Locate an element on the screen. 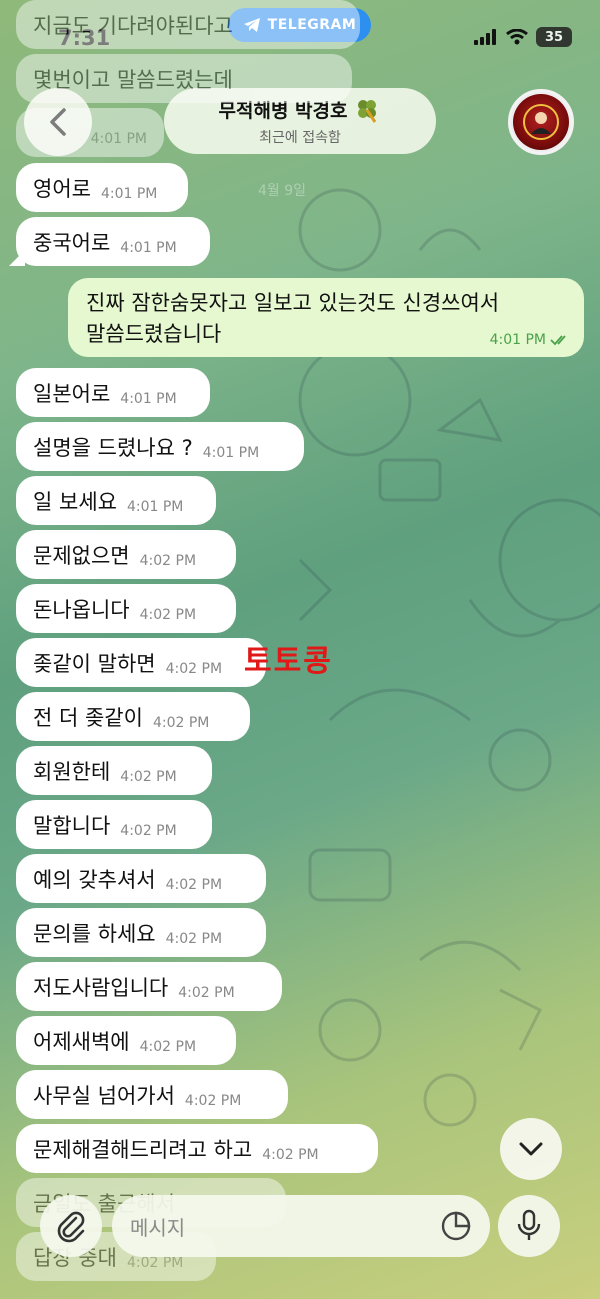 This screenshot has width=600, height=1299. message-bubble: 돈나옵니다 4:02 PM is located at coordinates (126, 608).